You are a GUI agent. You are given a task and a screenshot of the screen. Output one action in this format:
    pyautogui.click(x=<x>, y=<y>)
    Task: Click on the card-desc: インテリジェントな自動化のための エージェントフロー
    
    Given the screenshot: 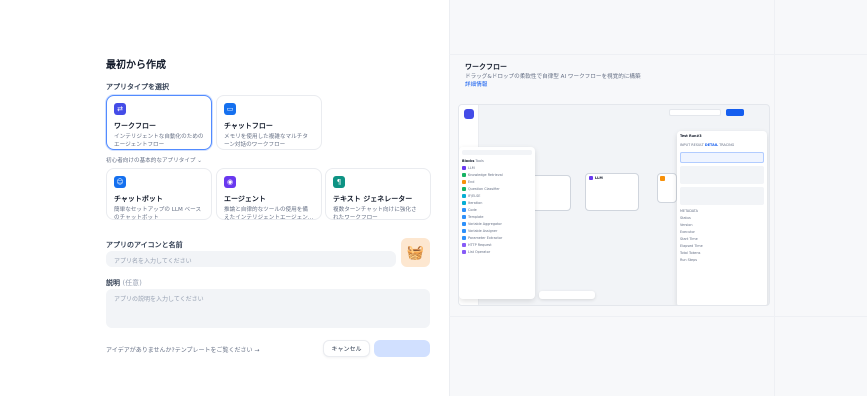 What is the action you would take?
    pyautogui.click(x=159, y=141)
    